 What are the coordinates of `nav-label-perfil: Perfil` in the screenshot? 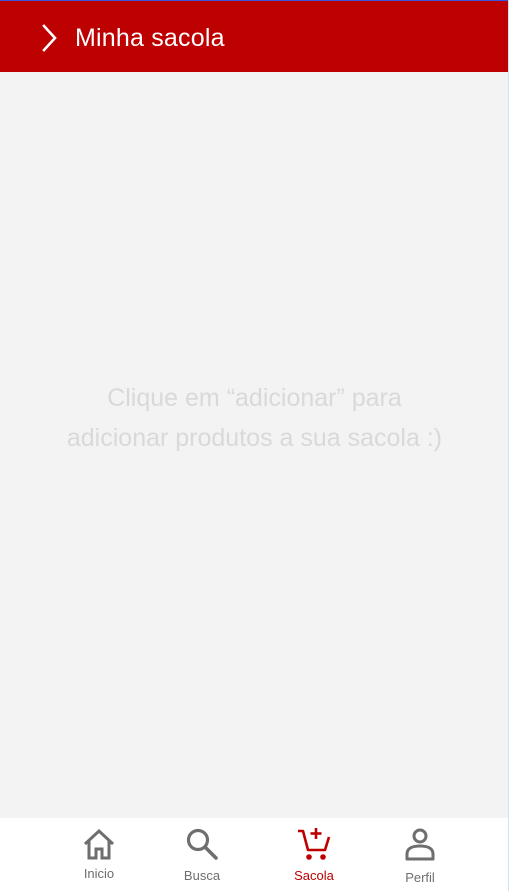 It's located at (420, 877).